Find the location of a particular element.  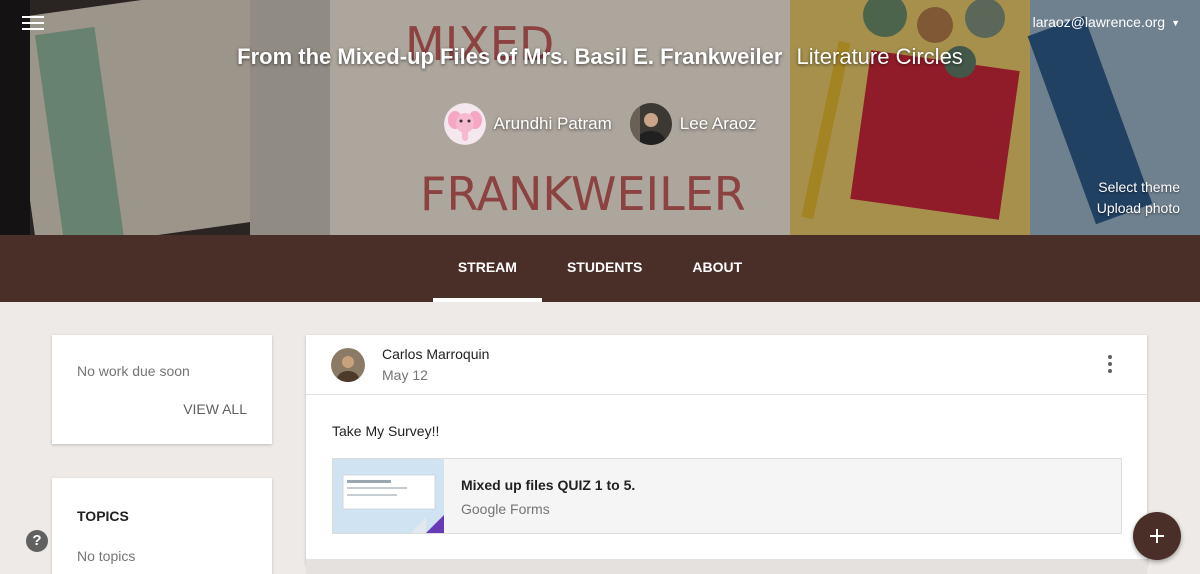

topics-card: TOPICS No topics is located at coordinates (162, 526).